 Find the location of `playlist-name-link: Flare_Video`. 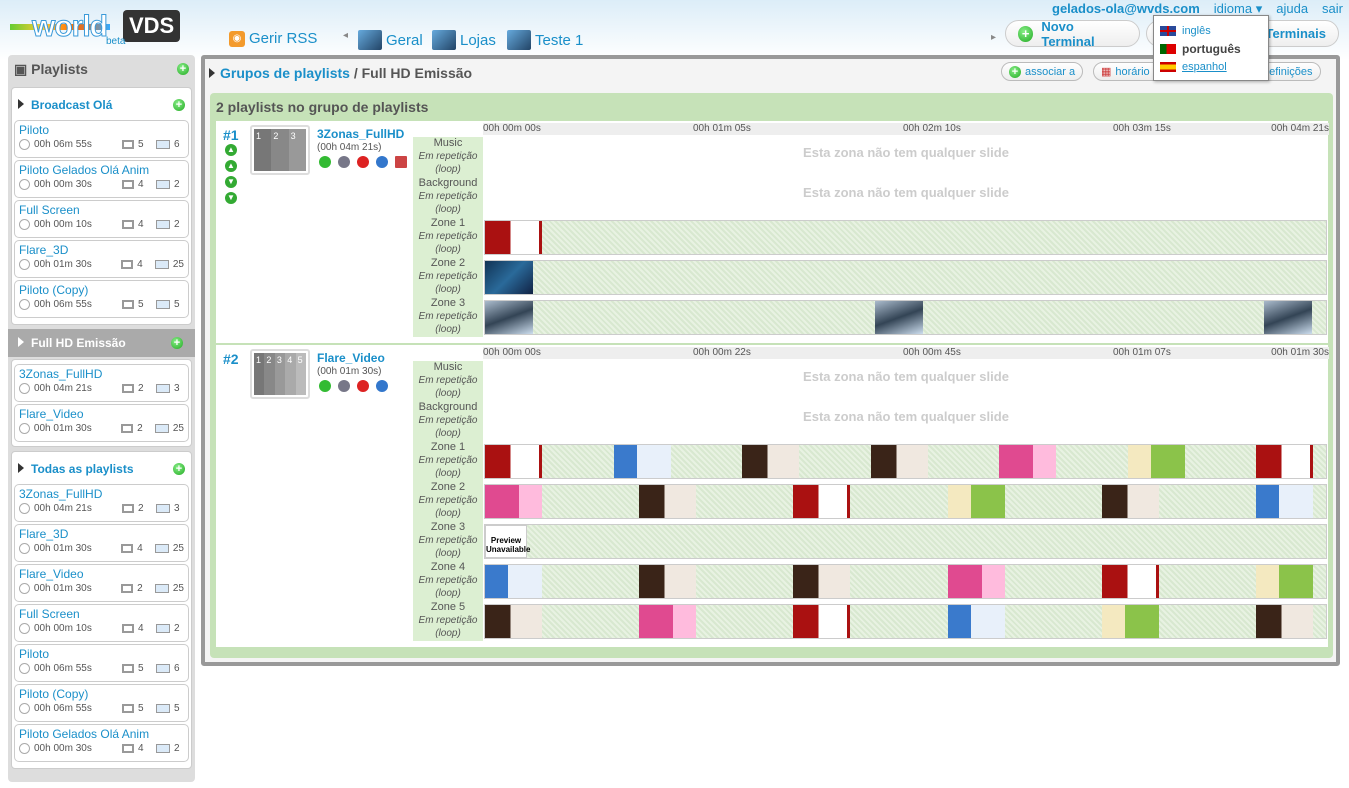

playlist-name-link: Flare_Video is located at coordinates (351, 358).